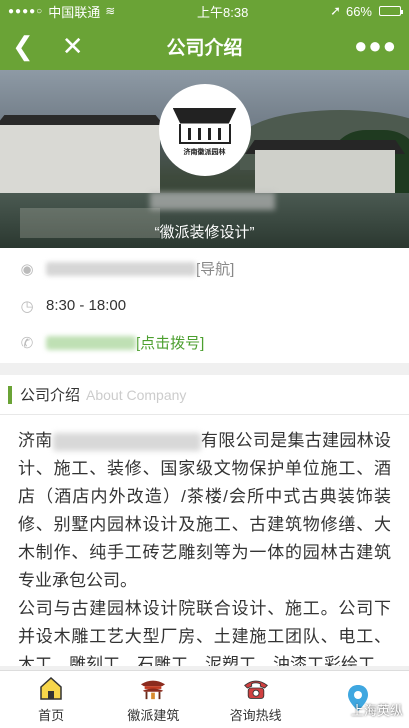 The width and height of the screenshot is (409, 728). I want to click on battery-icon, so click(391, 11).